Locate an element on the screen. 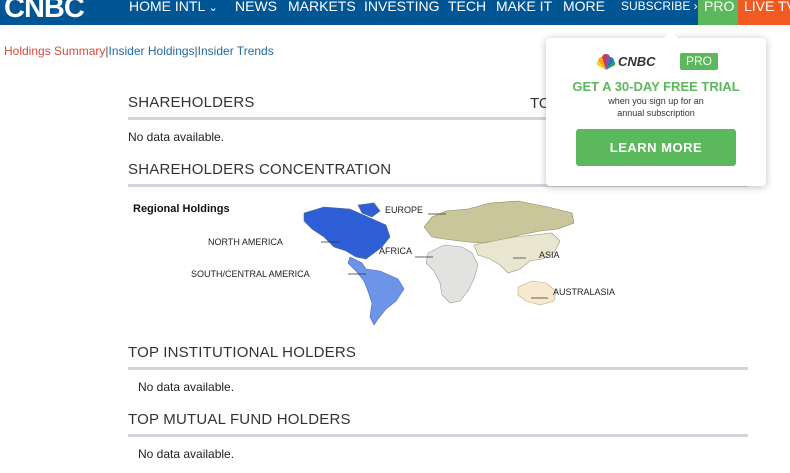 The width and height of the screenshot is (790, 473). promo-subtext-2: annual subscription is located at coordinates (656, 113).